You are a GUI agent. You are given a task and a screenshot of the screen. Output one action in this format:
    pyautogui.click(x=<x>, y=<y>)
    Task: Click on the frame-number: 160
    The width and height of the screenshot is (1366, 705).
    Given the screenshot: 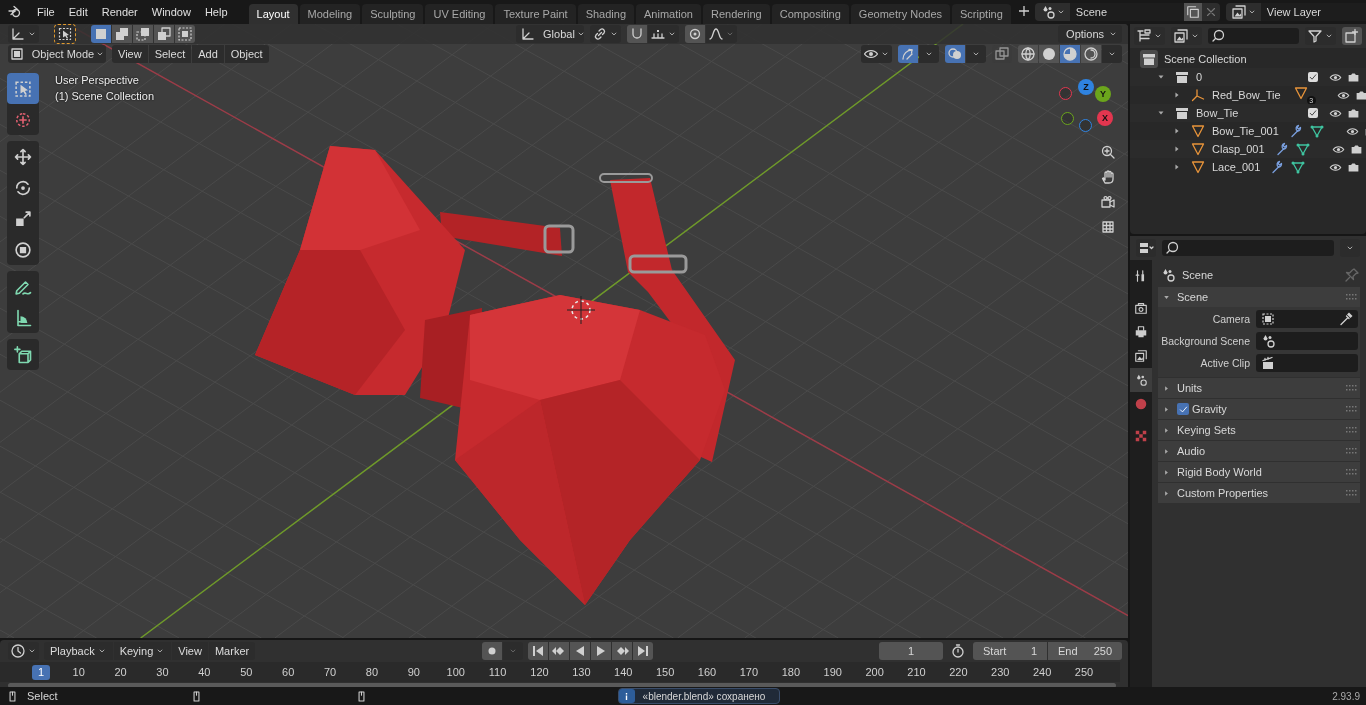 What is the action you would take?
    pyautogui.click(x=707, y=672)
    